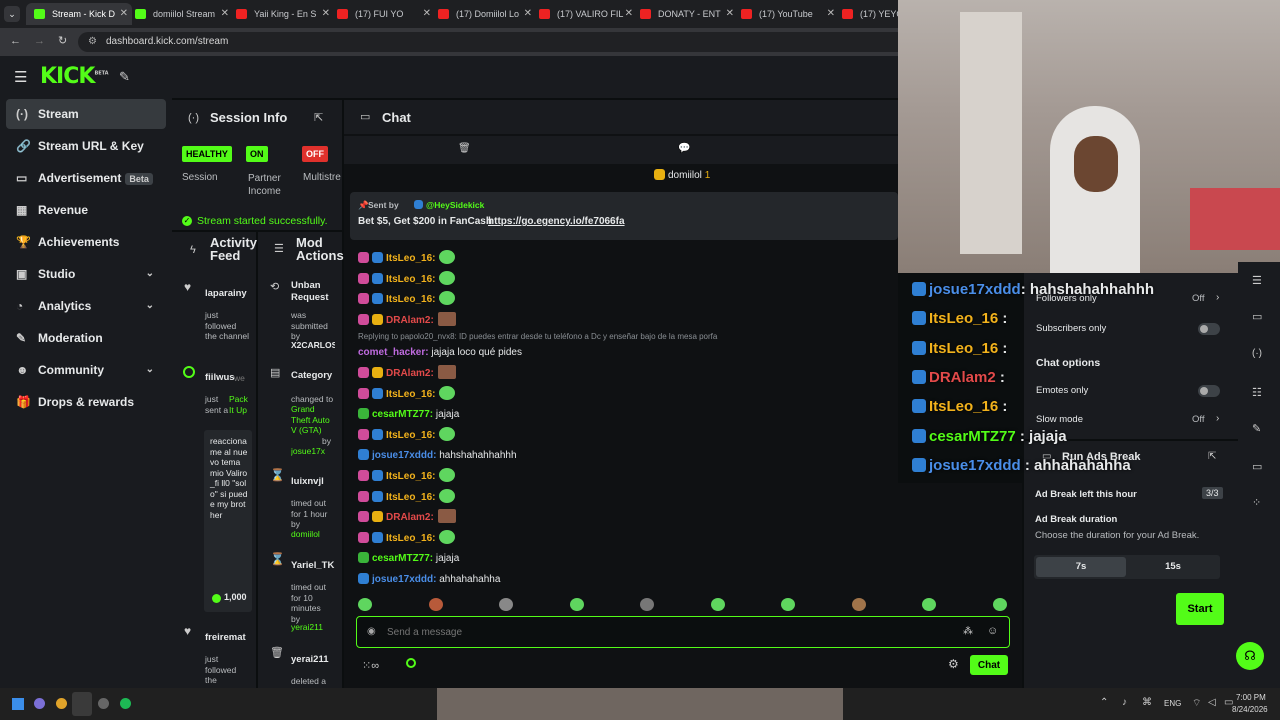 Image resolution: width=1280 pixels, height=720 pixels. I want to click on chat-username: comet_hacker:, so click(393, 352).